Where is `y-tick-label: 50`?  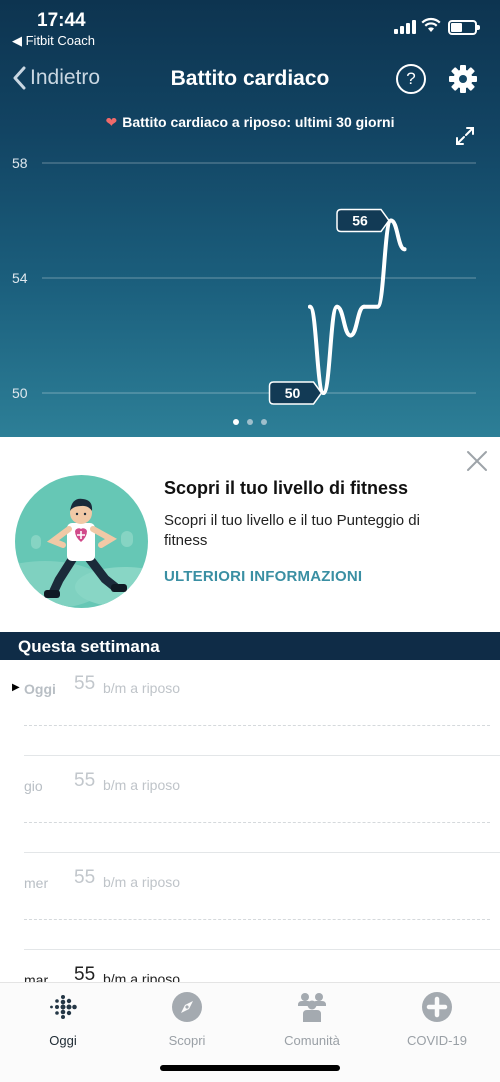 y-tick-label: 50 is located at coordinates (20, 393).